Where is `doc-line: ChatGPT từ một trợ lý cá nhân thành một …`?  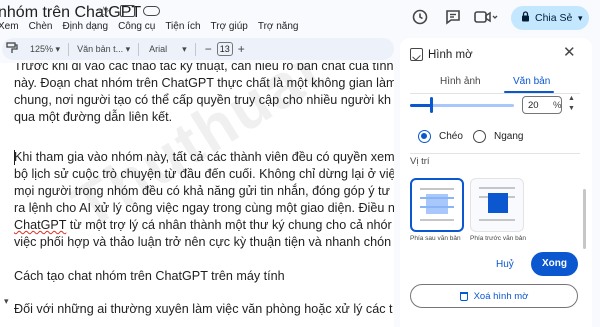
doc-line: ChatGPT từ một trợ lý cá nhân thành một … is located at coordinates (203, 225).